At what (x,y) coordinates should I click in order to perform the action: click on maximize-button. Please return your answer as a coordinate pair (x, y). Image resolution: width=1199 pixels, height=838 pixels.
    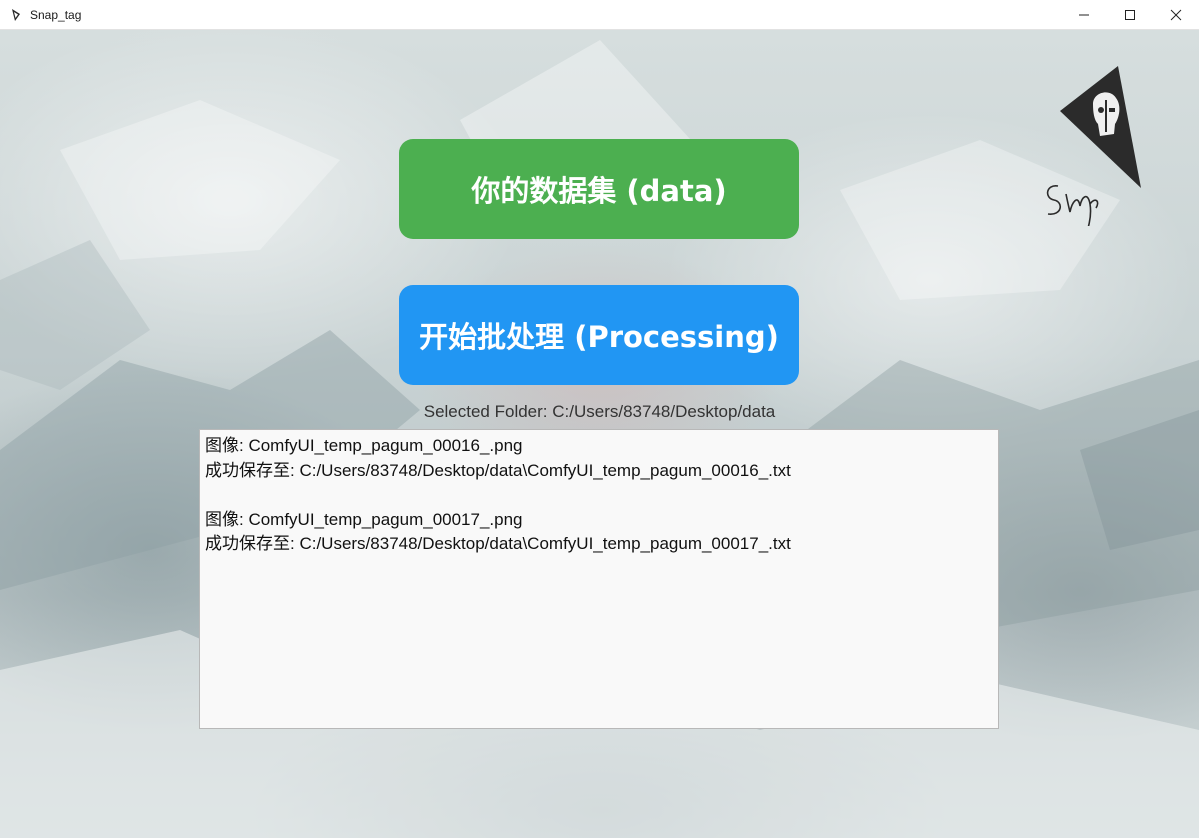
    Looking at the image, I should click on (1130, 15).